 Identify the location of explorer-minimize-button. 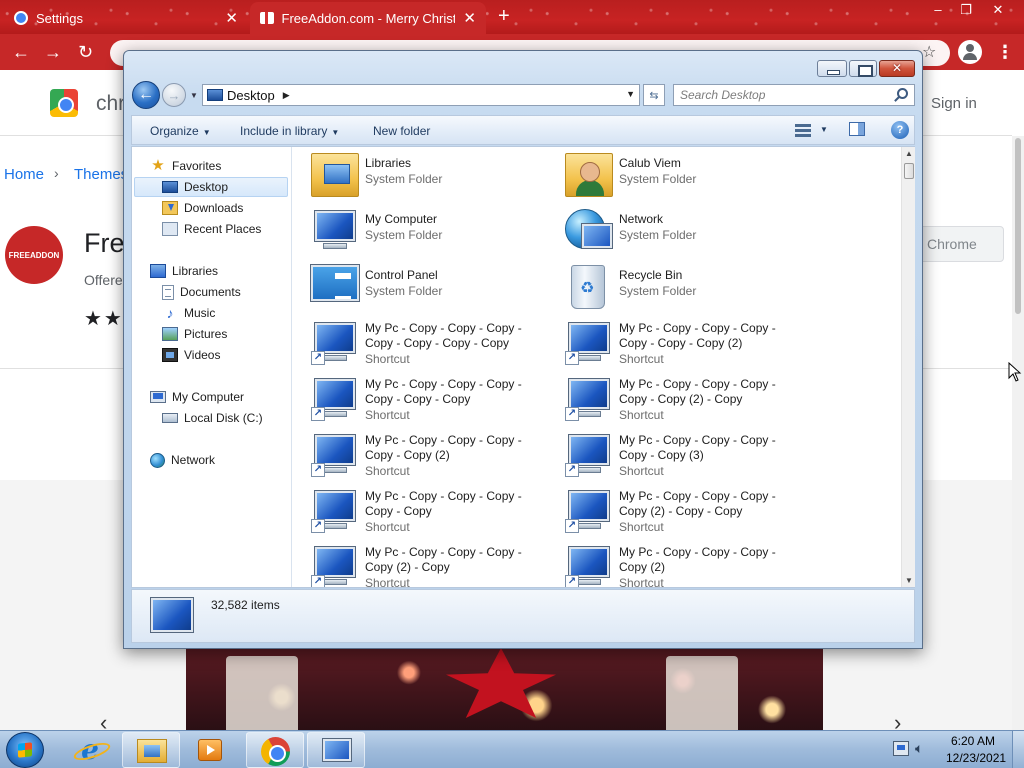
(832, 68).